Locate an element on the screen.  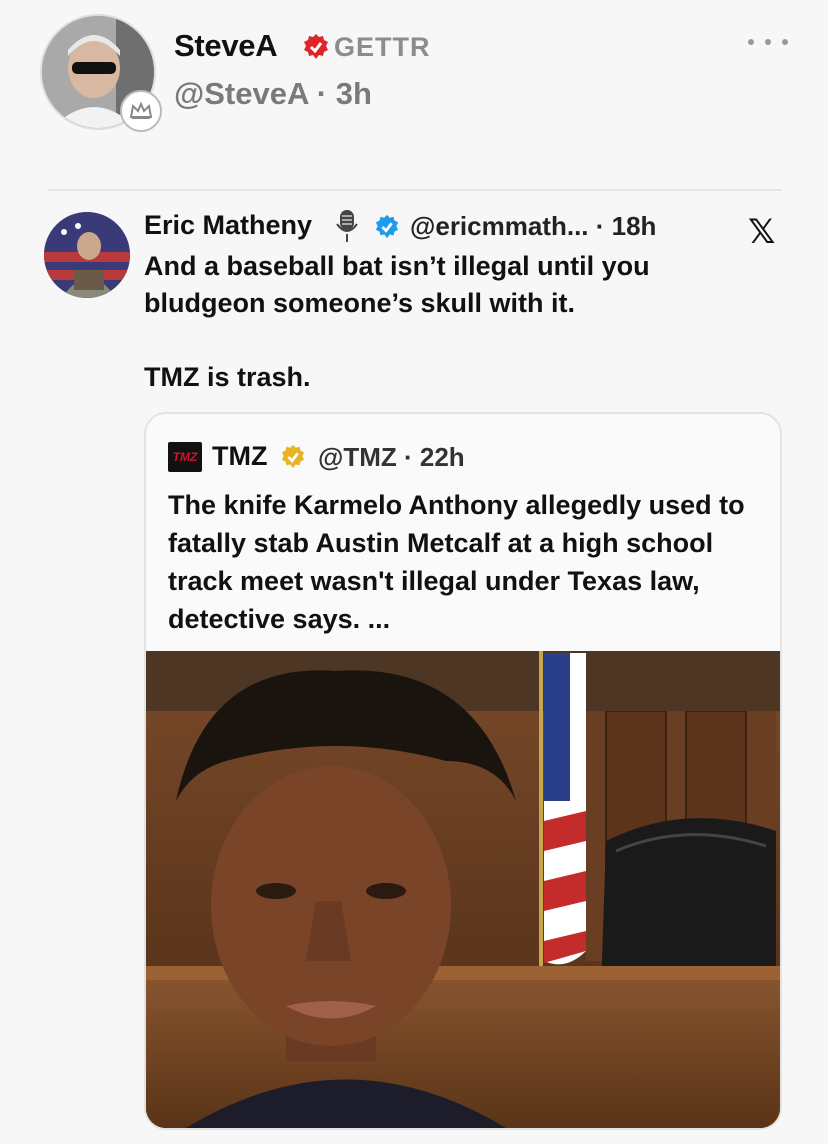
microphone-icon is located at coordinates (347, 228).